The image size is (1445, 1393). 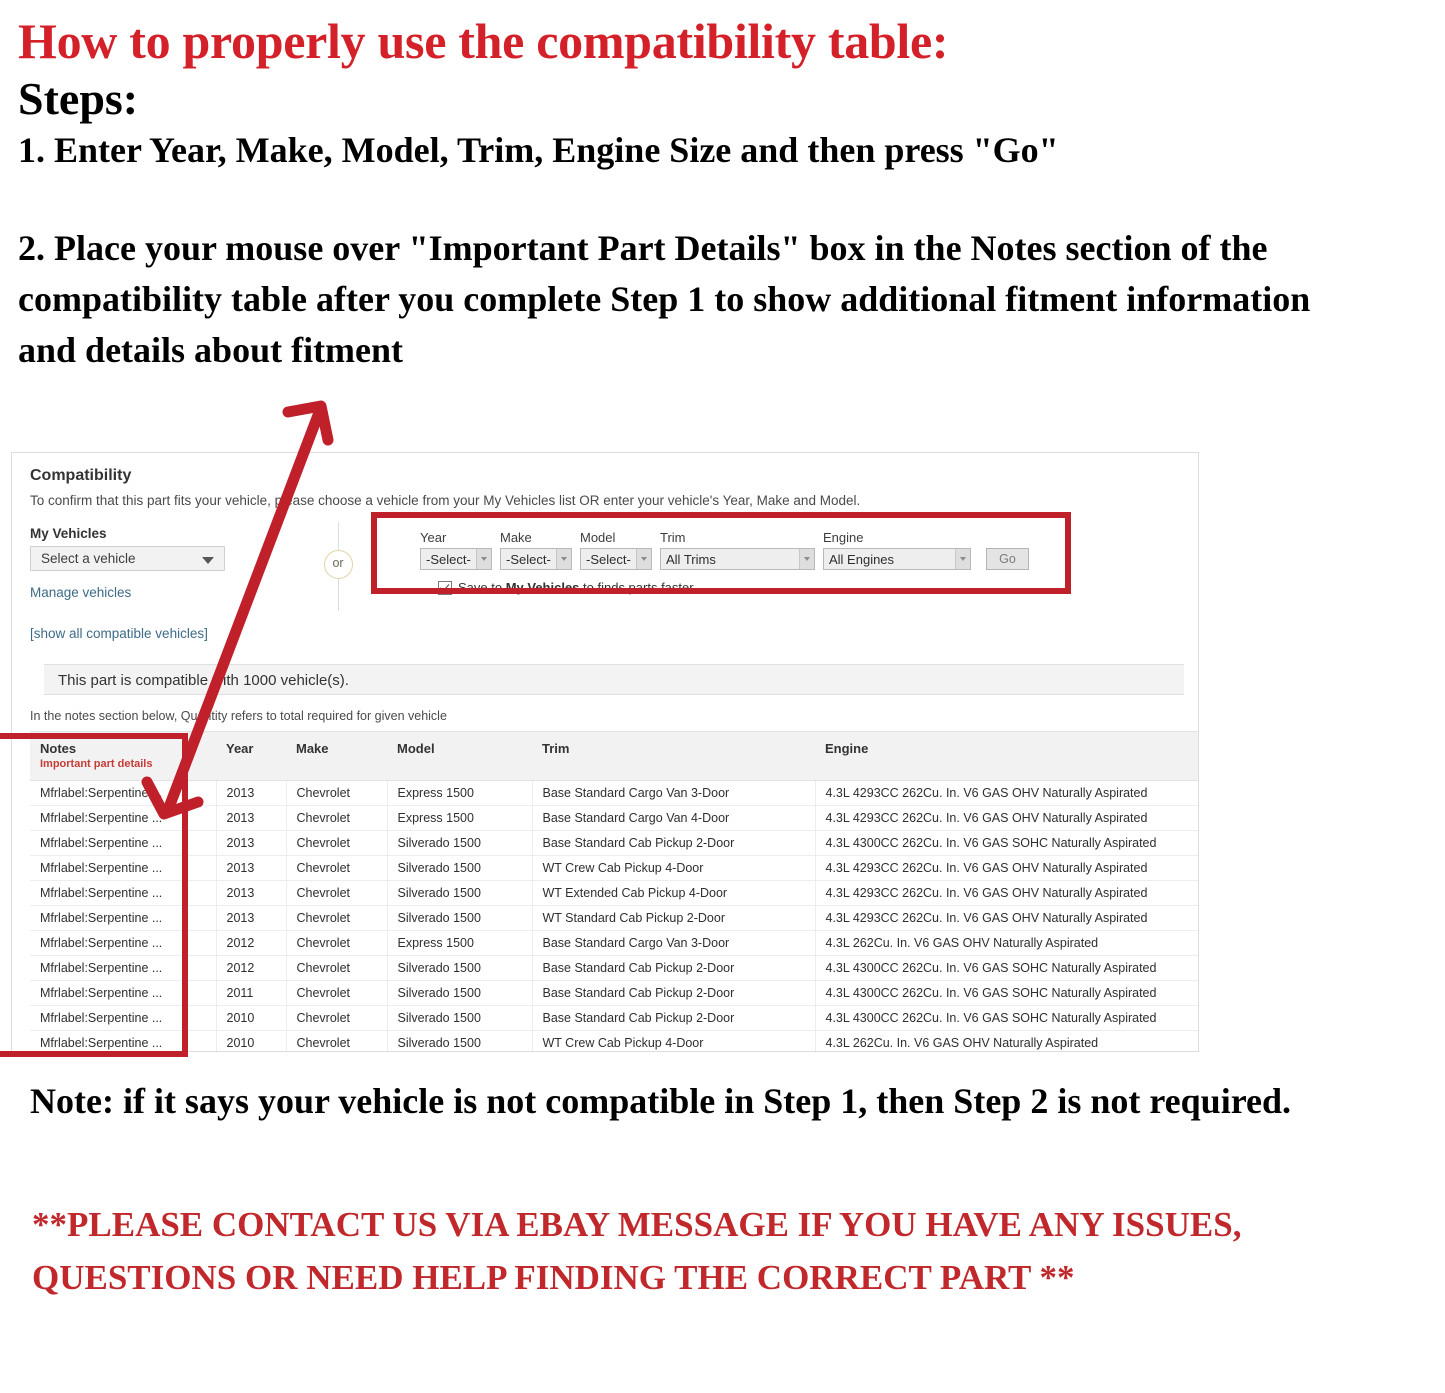 I want to click on or-divider-line-bottom, so click(x=338, y=595).